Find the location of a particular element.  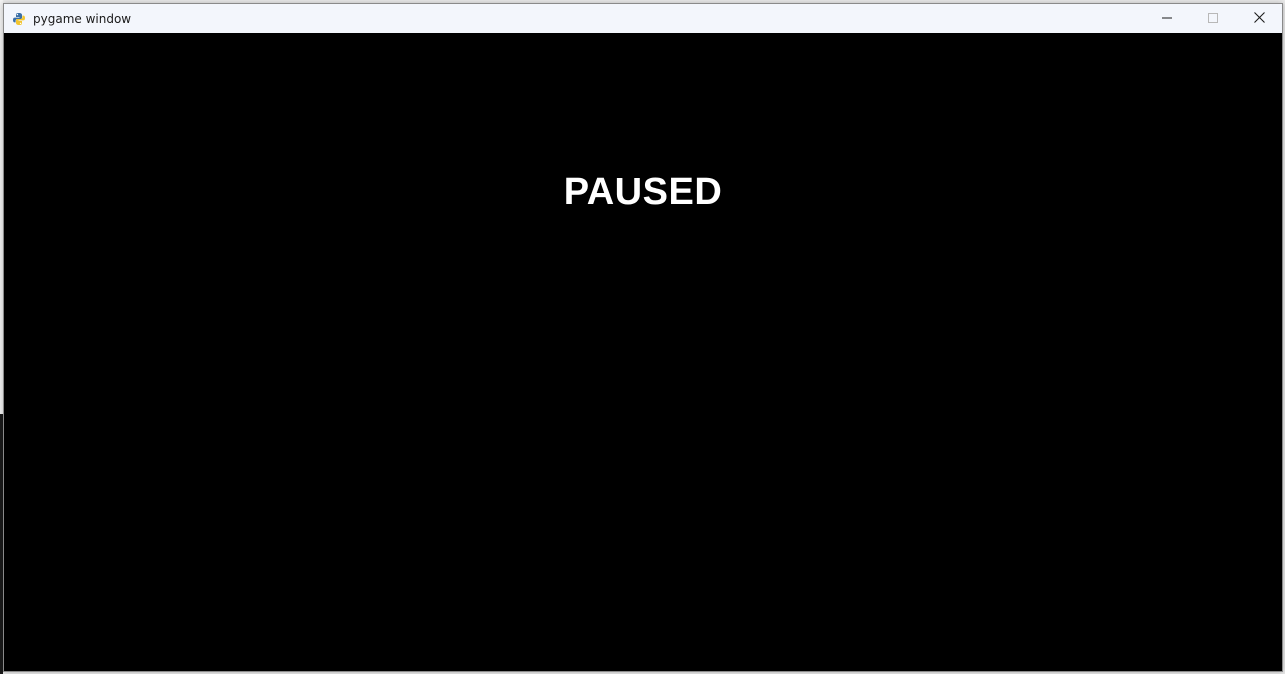

title-bar: pygame window is located at coordinates (643, 18).